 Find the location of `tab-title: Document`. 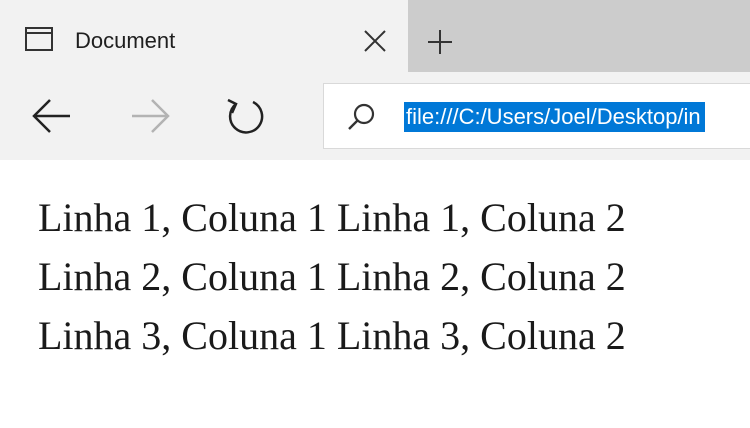

tab-title: Document is located at coordinates (125, 40).